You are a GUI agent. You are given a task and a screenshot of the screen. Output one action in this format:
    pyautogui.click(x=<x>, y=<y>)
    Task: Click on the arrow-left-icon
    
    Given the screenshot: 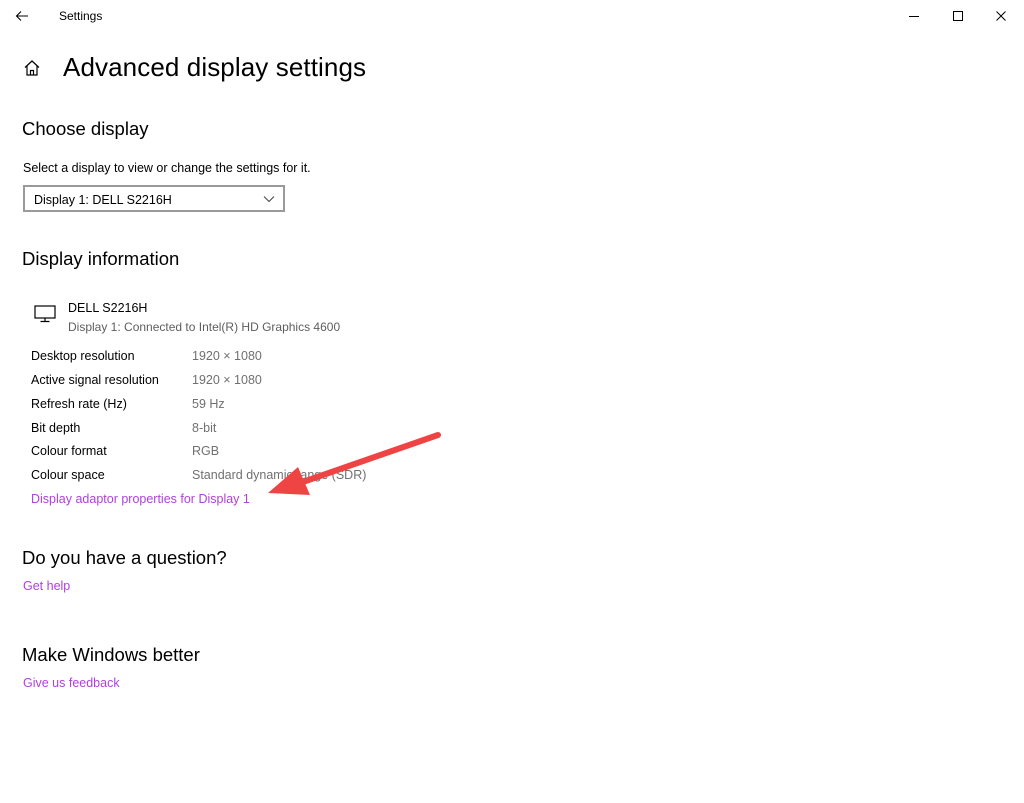 What is the action you would take?
    pyautogui.click(x=21, y=16)
    